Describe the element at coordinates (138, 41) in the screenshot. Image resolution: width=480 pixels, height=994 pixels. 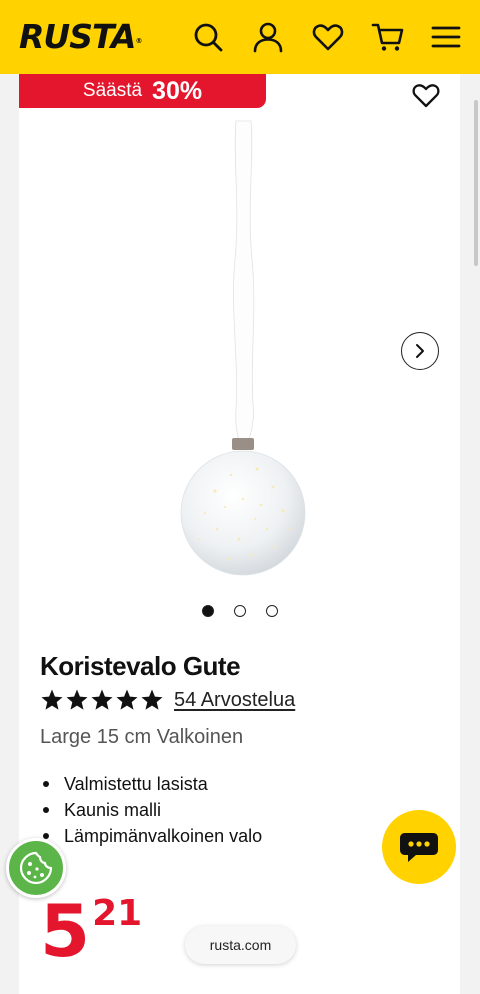
I see `registered-mark: ®` at that location.